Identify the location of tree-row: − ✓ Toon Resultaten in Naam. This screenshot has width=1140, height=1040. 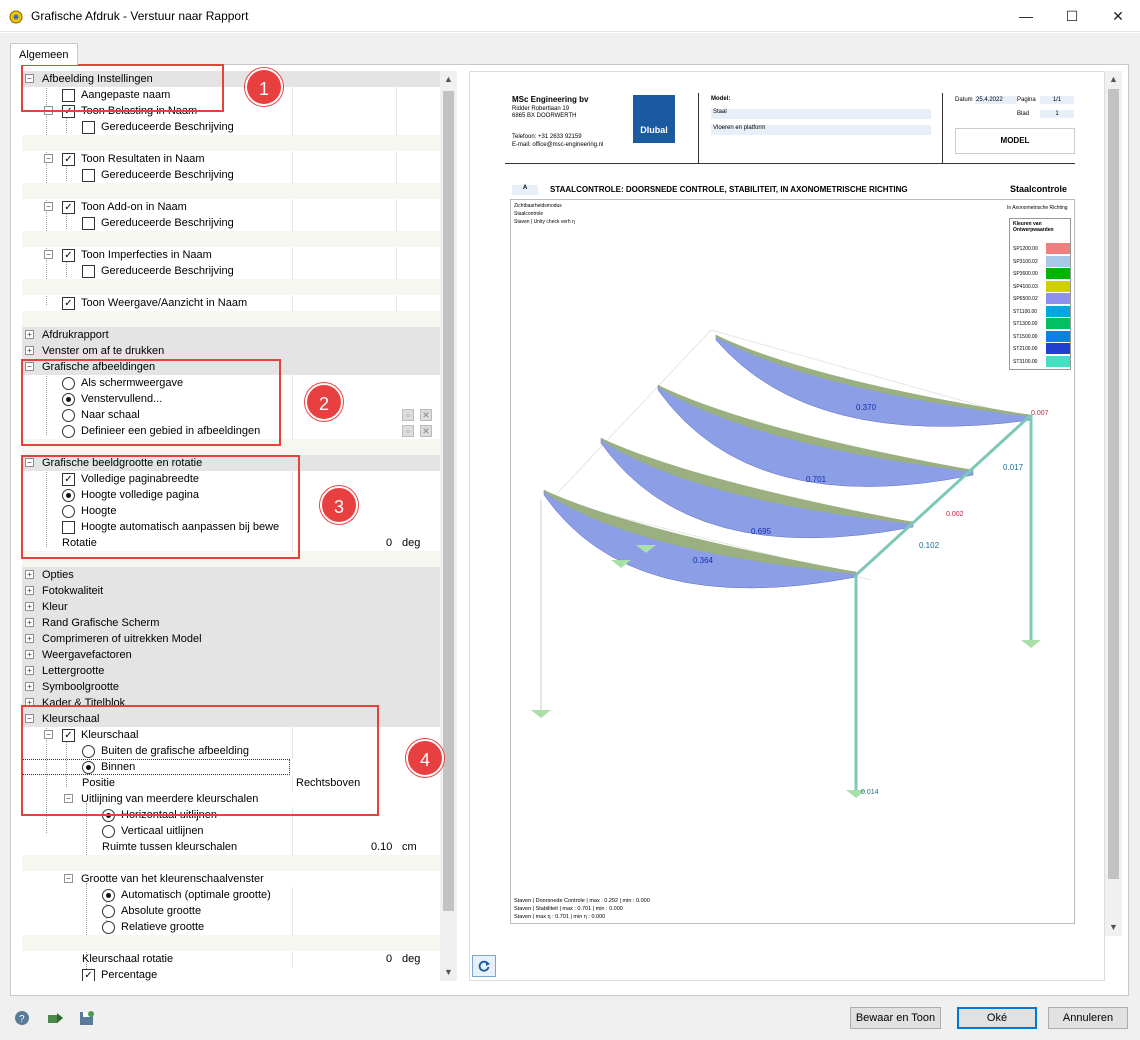
(231, 159).